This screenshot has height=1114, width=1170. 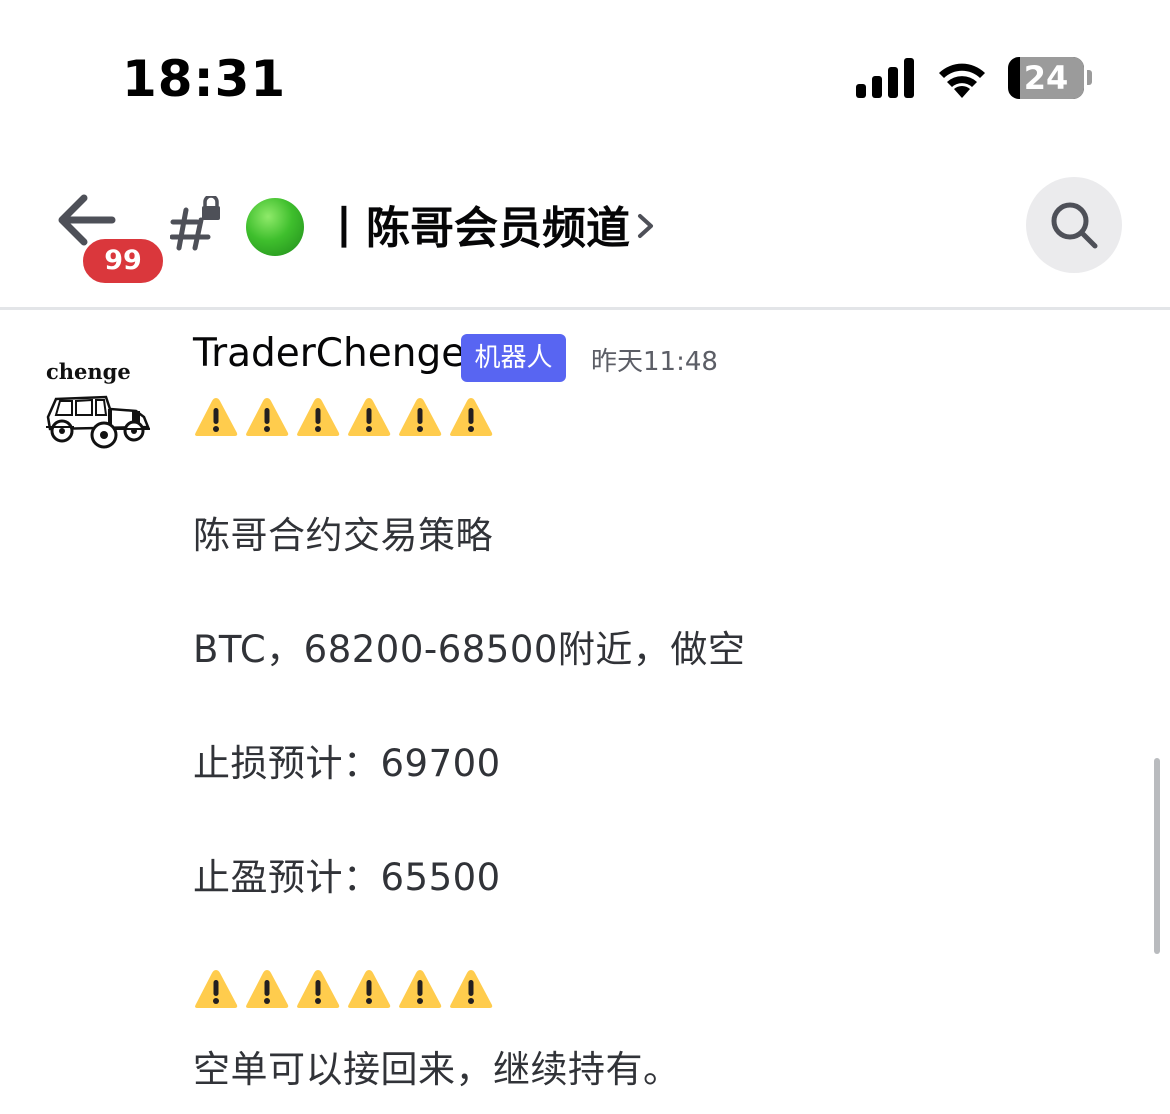 I want to click on bot-tag: 机器人, so click(x=513, y=358).